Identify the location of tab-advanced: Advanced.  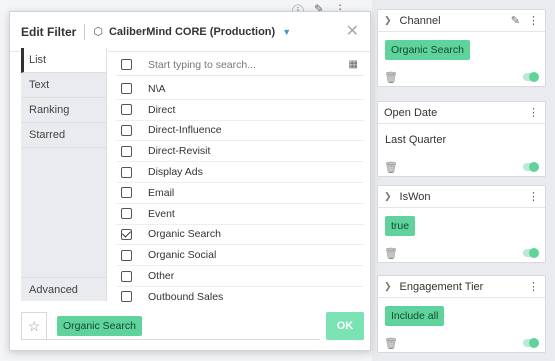
(64, 289).